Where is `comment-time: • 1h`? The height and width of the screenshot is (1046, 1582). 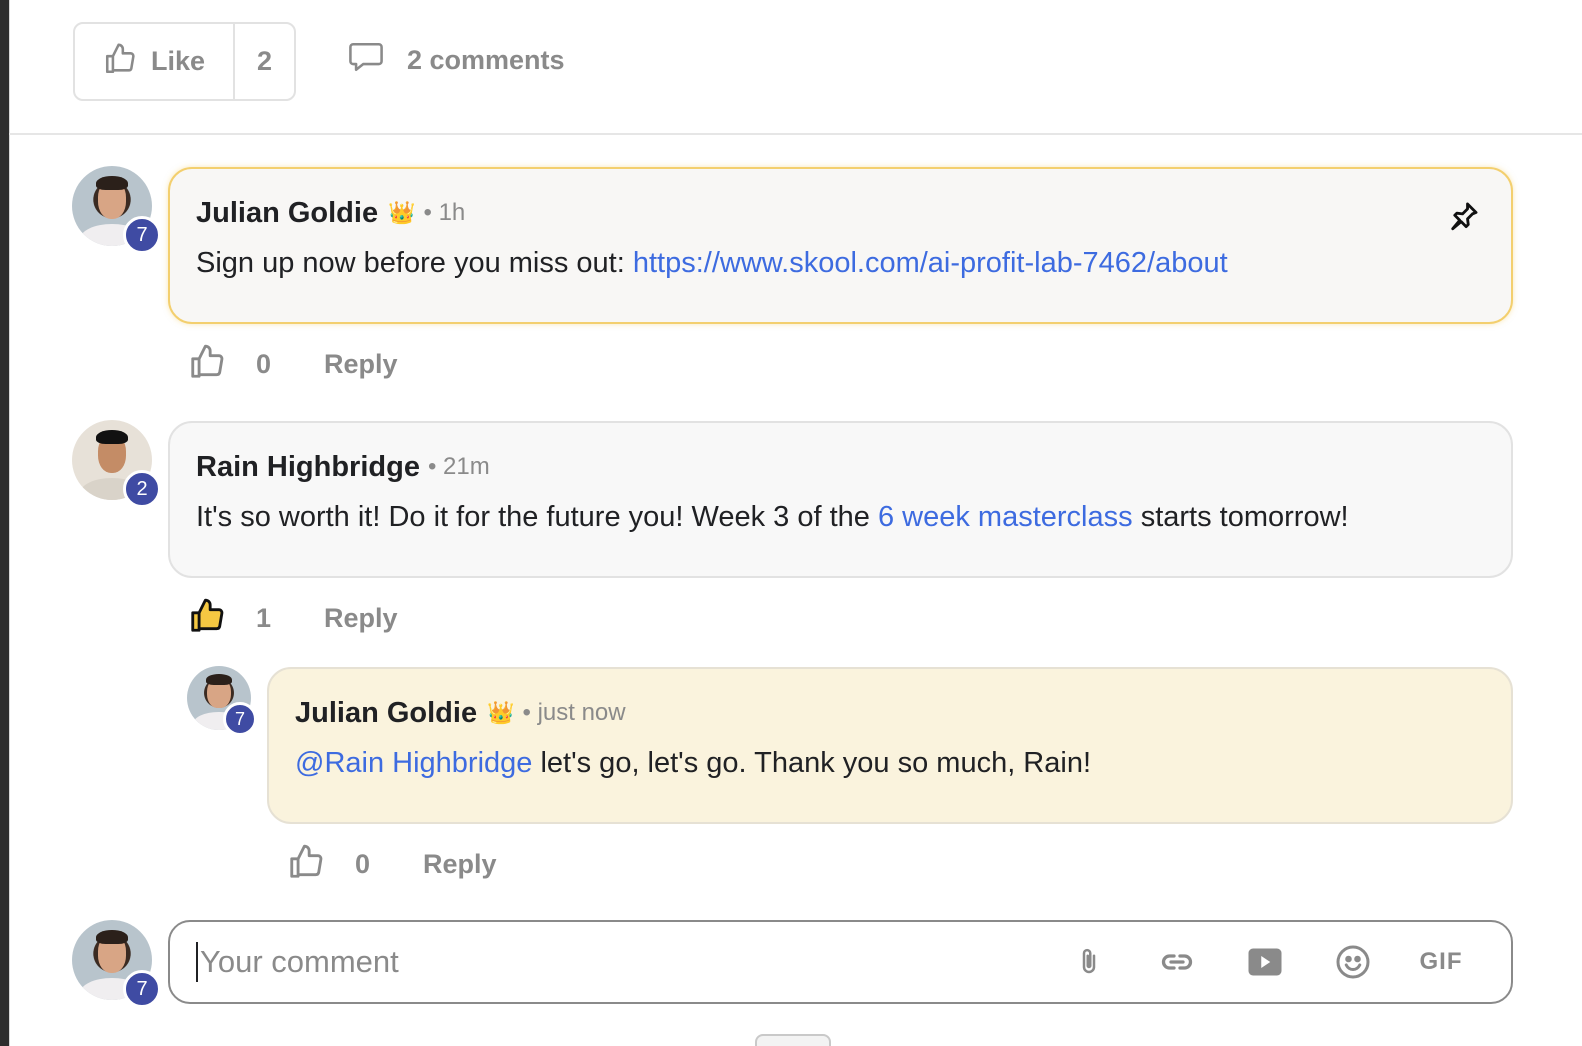 comment-time: • 1h is located at coordinates (444, 212).